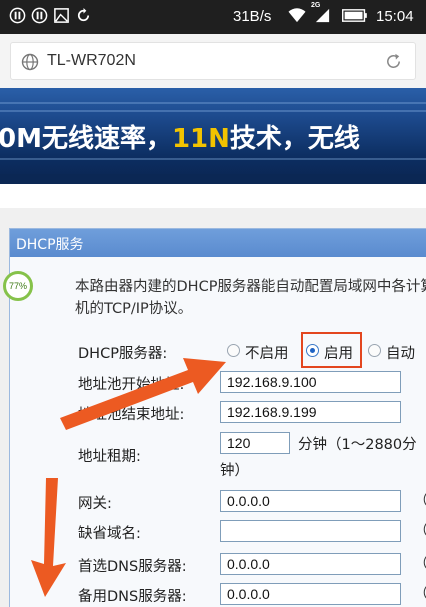 The image size is (426, 607). I want to click on status-bar: 31B/s 2G 15:04, so click(213, 17).